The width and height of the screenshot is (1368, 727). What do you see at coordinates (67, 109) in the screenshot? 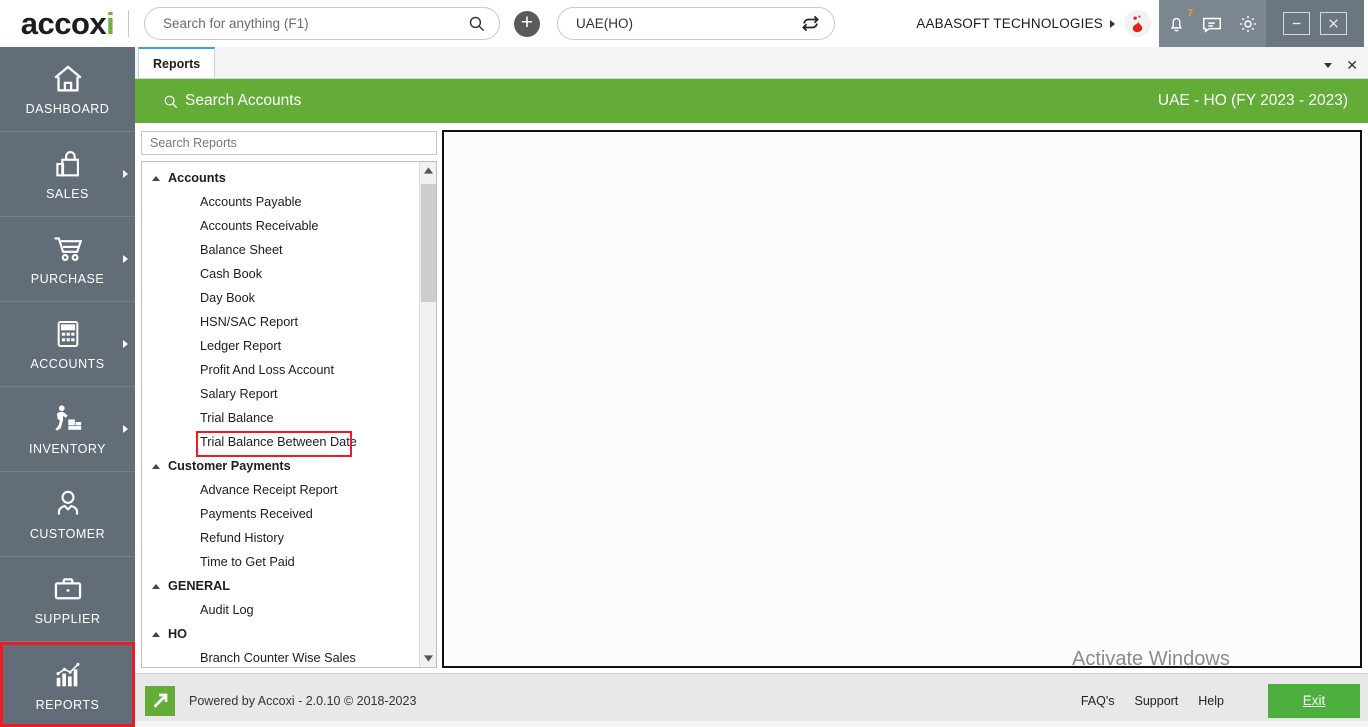
I see `sidebar-item-label: DASHBOARD` at bounding box center [67, 109].